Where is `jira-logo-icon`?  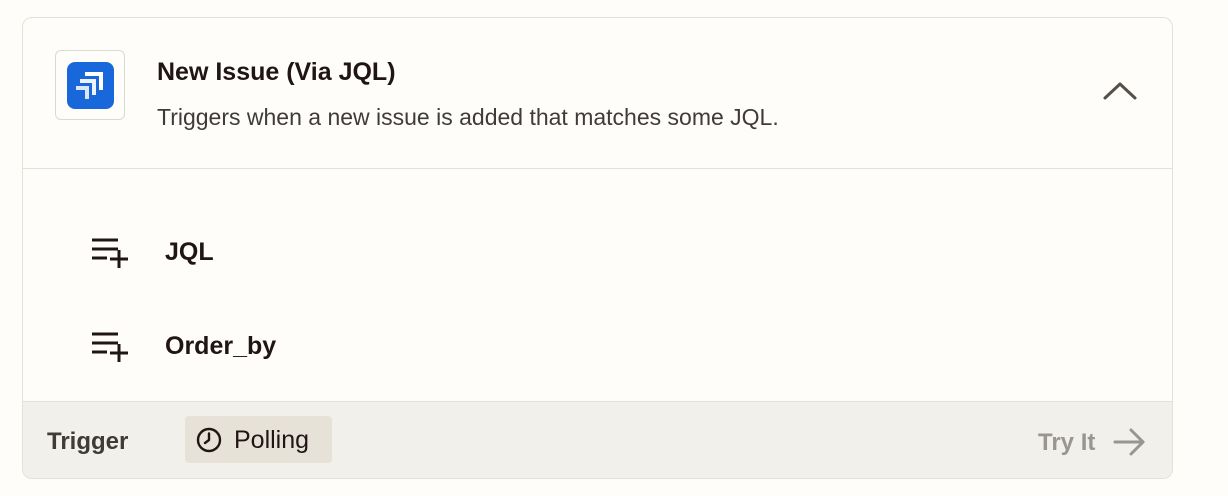
jira-logo-icon is located at coordinates (89, 85).